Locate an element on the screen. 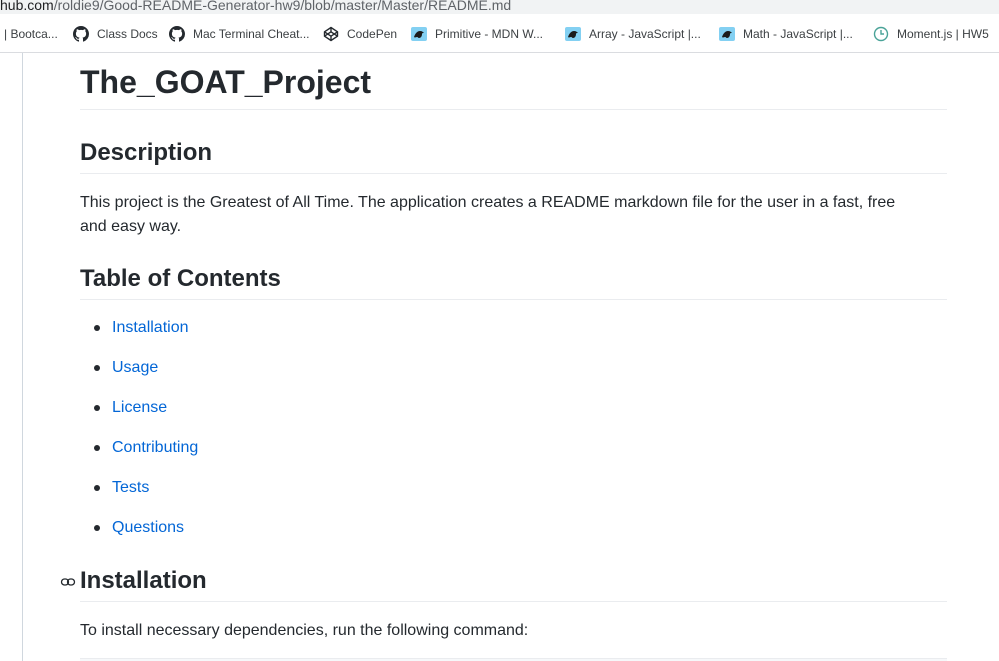 The height and width of the screenshot is (661, 999). file-view-border is located at coordinates (22, 357).